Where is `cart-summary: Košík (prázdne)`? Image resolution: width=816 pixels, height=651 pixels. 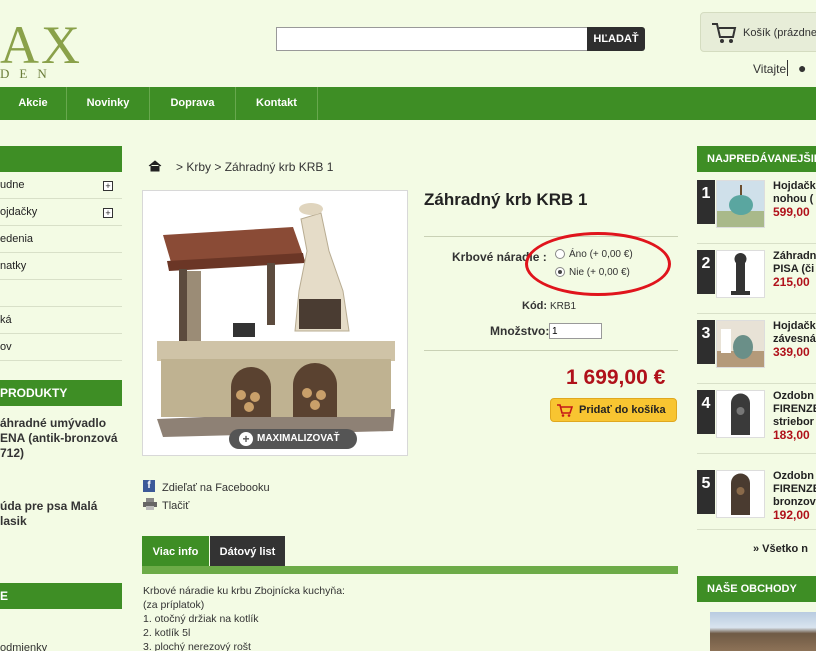
cart-summary: Košík (prázdne) is located at coordinates (758, 32).